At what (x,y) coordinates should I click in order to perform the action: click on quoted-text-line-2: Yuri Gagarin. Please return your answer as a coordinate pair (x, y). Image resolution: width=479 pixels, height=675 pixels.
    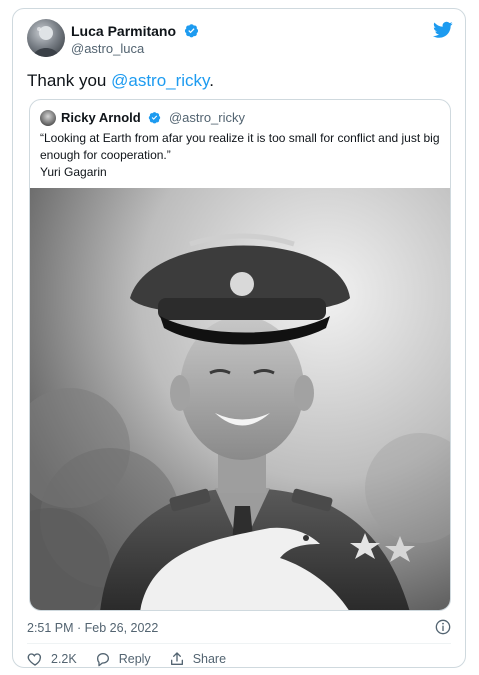
    Looking at the image, I should click on (73, 172).